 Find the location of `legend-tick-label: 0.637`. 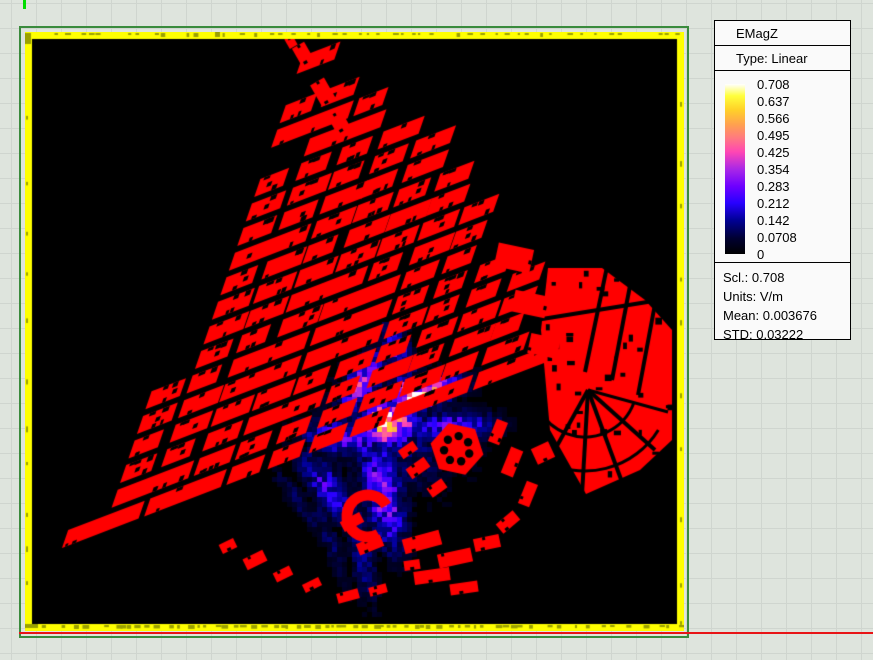

legend-tick-label: 0.637 is located at coordinates (773, 101).